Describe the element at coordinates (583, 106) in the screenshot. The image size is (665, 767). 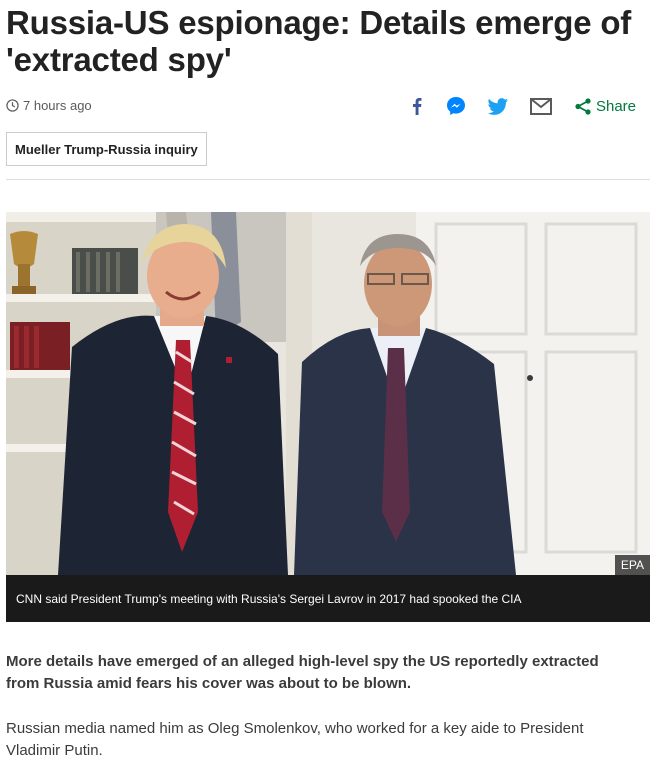
I see `share-icon` at that location.